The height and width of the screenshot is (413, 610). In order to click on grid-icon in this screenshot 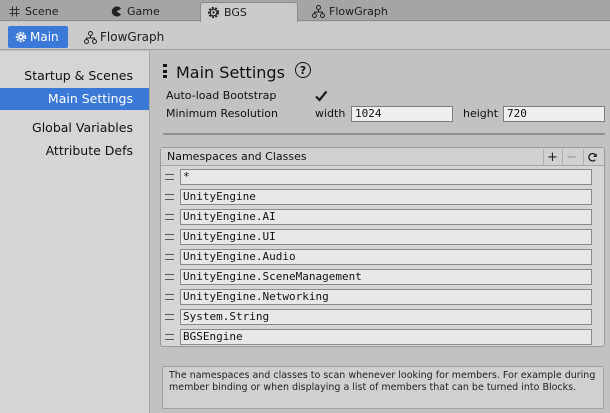, I will do `click(14, 11)`.